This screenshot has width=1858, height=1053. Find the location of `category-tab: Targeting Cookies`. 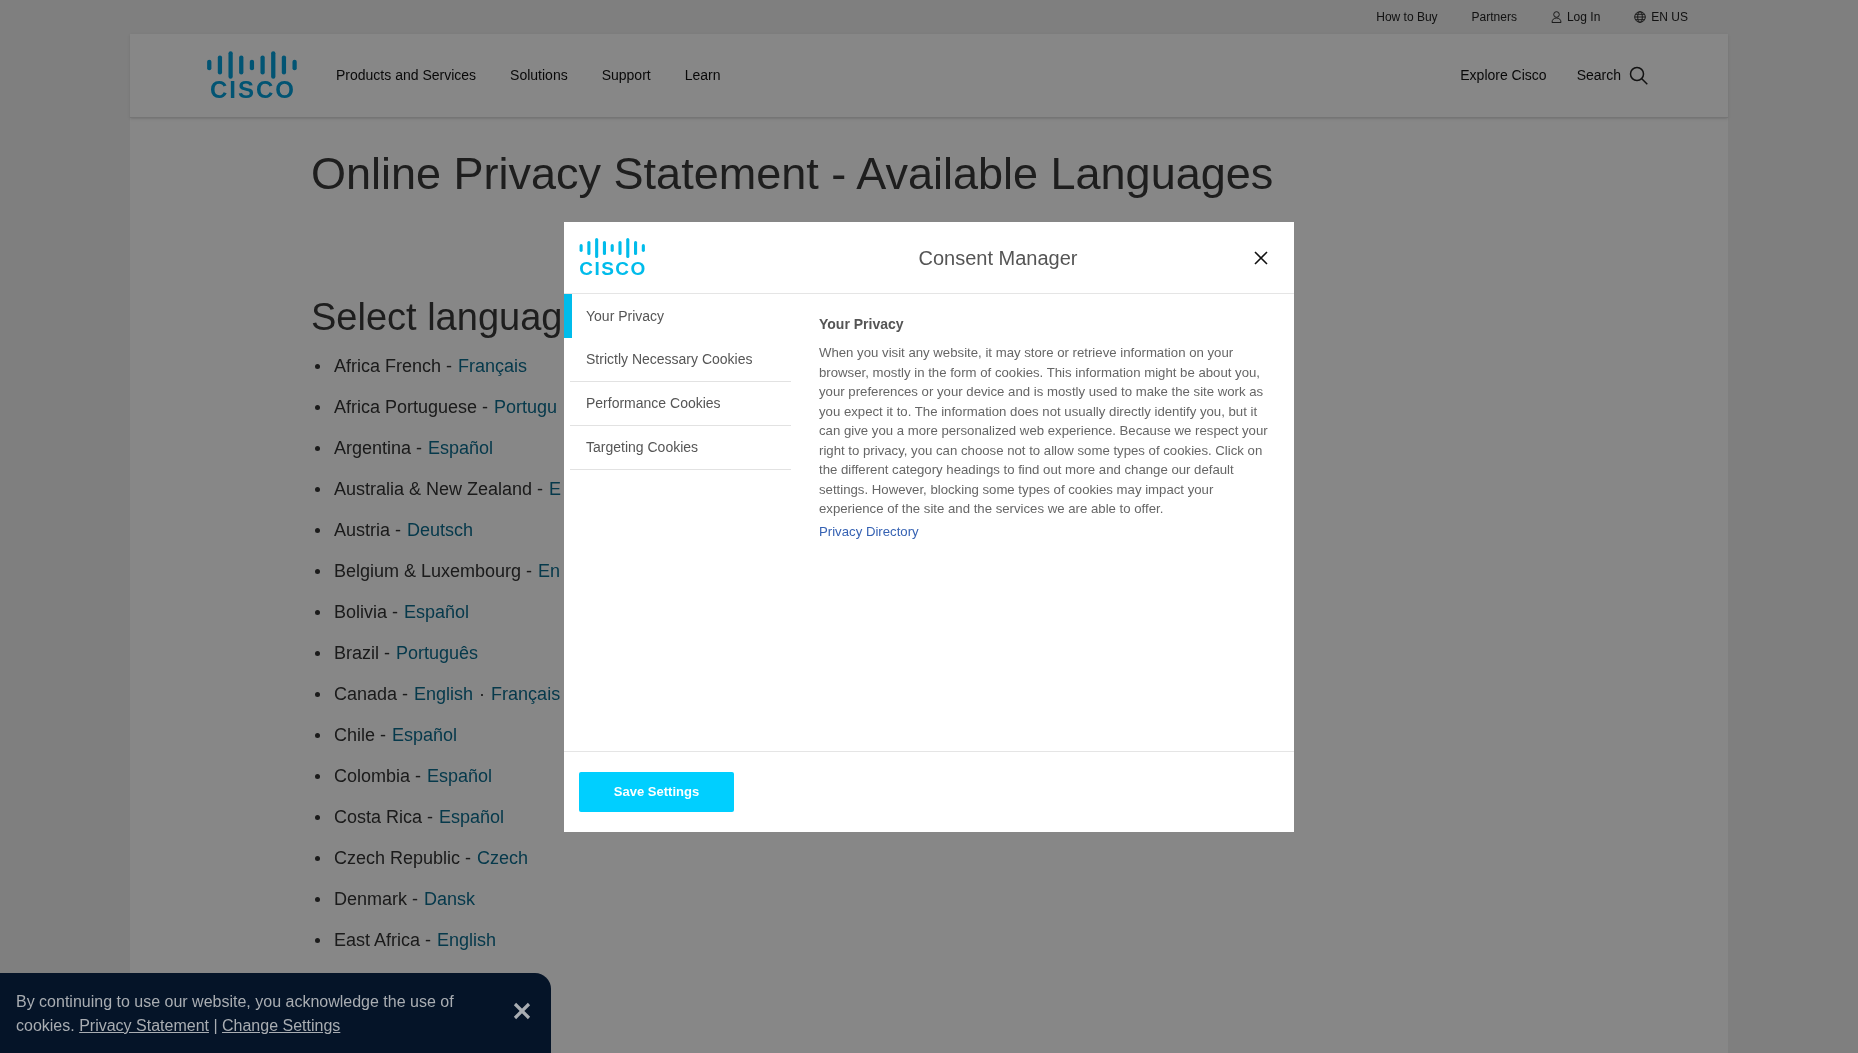

category-tab: Targeting Cookies is located at coordinates (680, 448).